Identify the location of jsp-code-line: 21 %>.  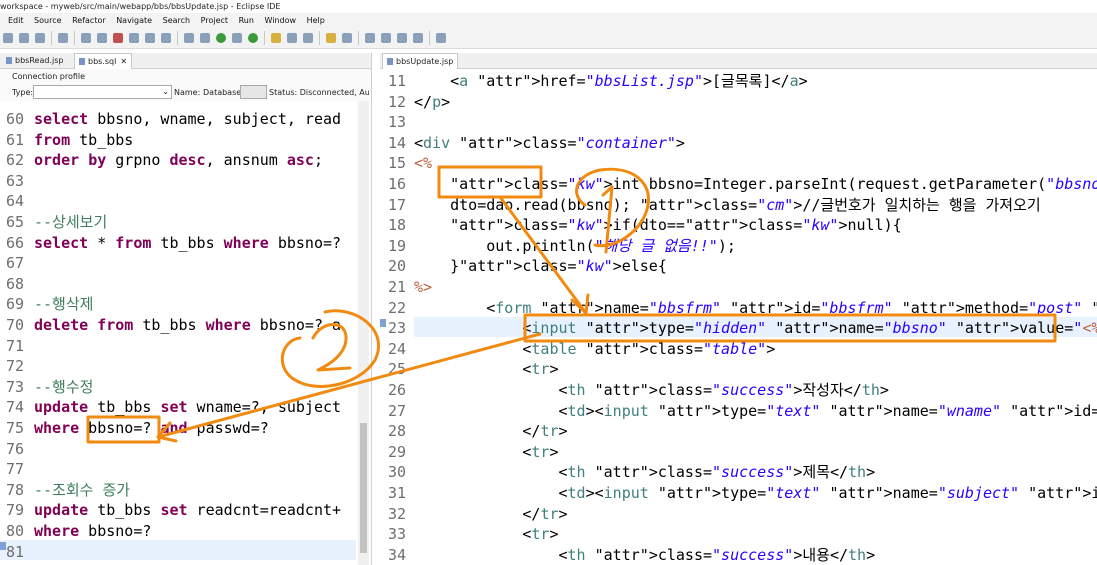
(410, 287).